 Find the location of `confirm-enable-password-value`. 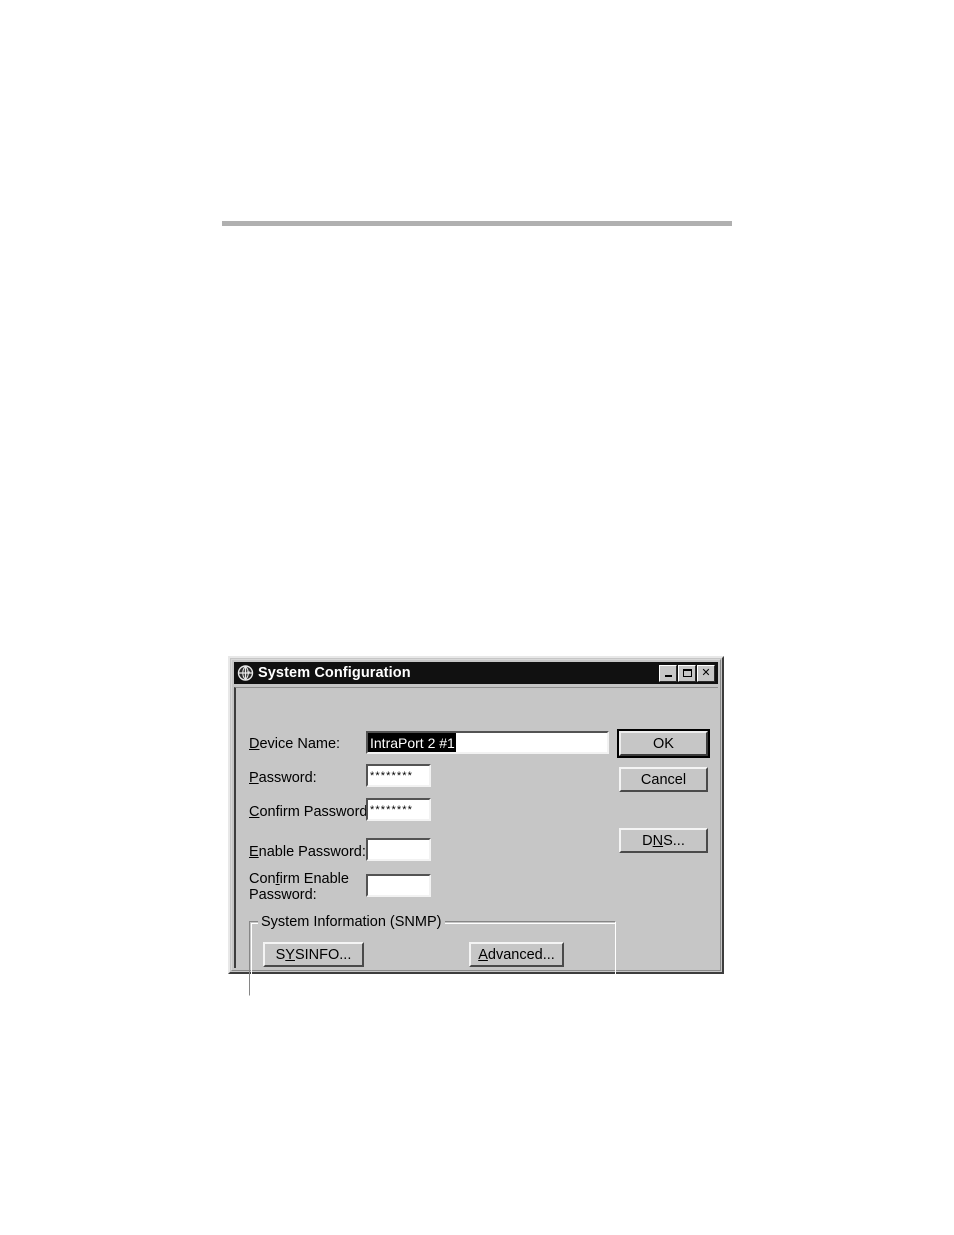

confirm-enable-password-value is located at coordinates (398, 877).